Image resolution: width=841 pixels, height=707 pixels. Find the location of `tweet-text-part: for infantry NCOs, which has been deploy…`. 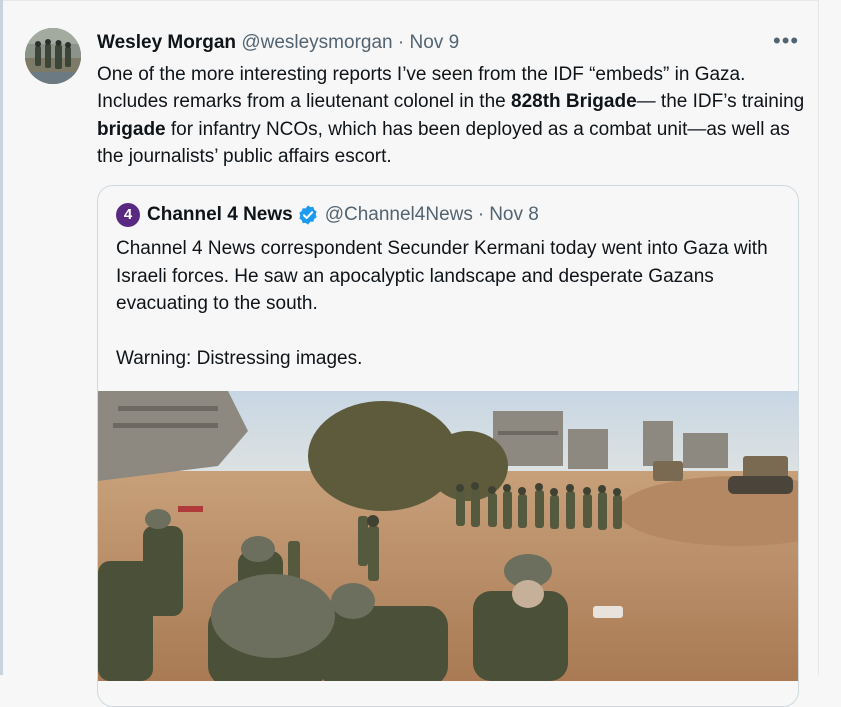

tweet-text-part: for infantry NCOs, which has been deploy… is located at coordinates (443, 142).